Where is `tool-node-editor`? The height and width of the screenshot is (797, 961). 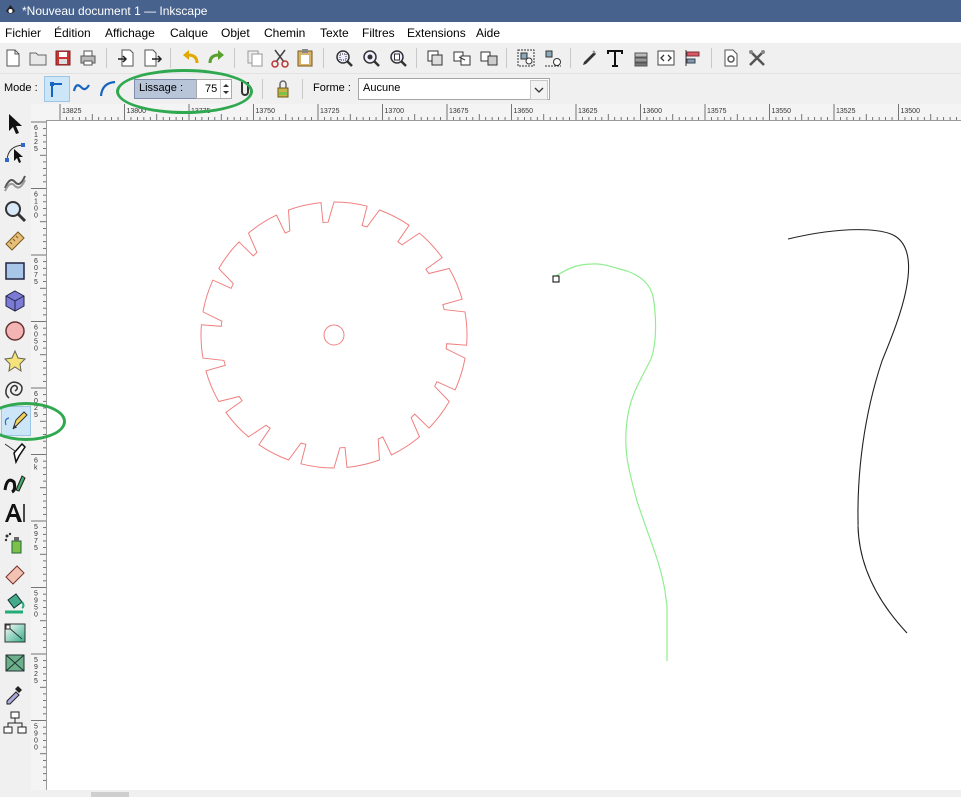
tool-node-editor is located at coordinates (15, 153).